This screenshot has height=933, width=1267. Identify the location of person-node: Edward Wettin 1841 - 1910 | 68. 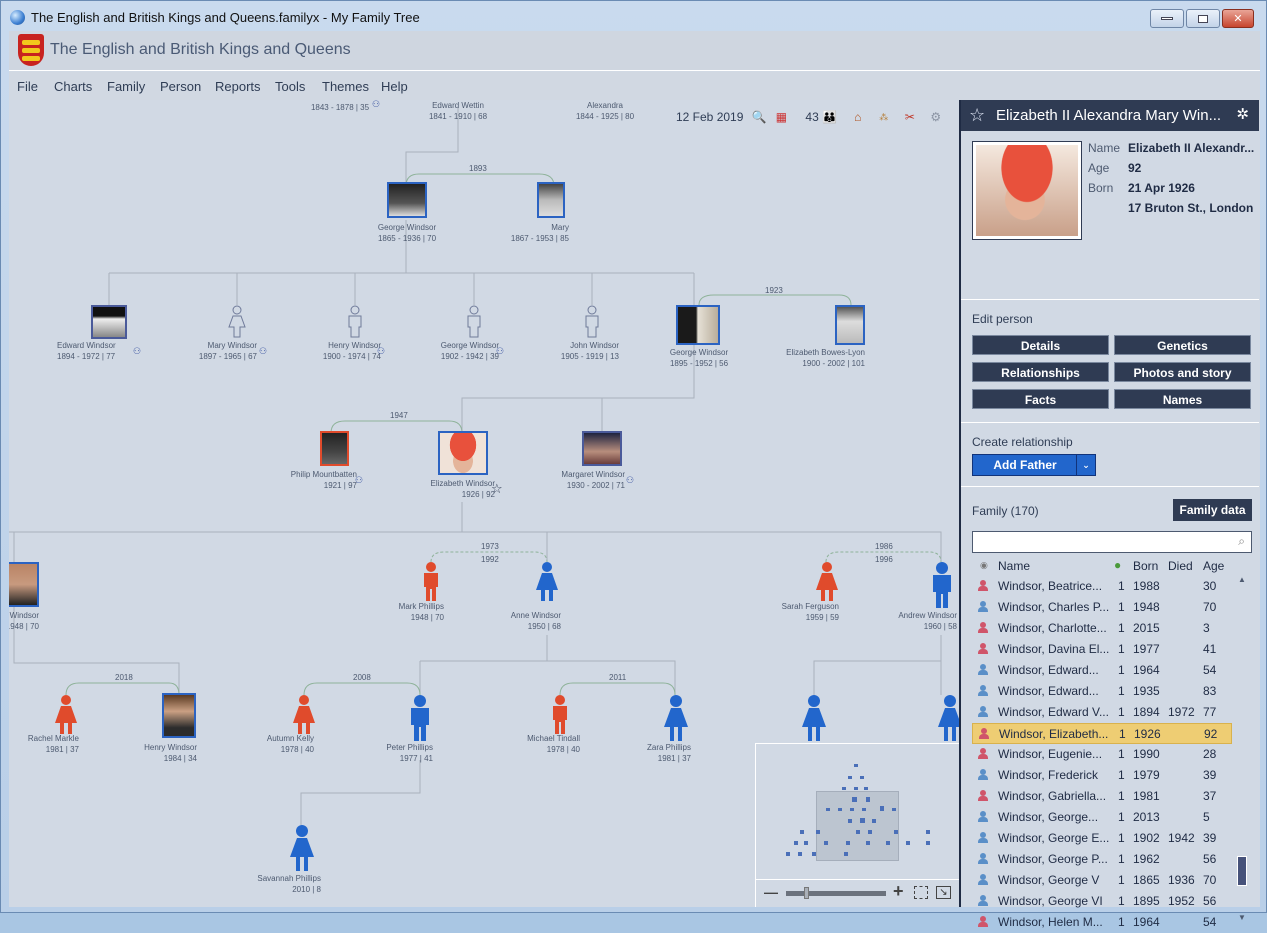
(458, 111).